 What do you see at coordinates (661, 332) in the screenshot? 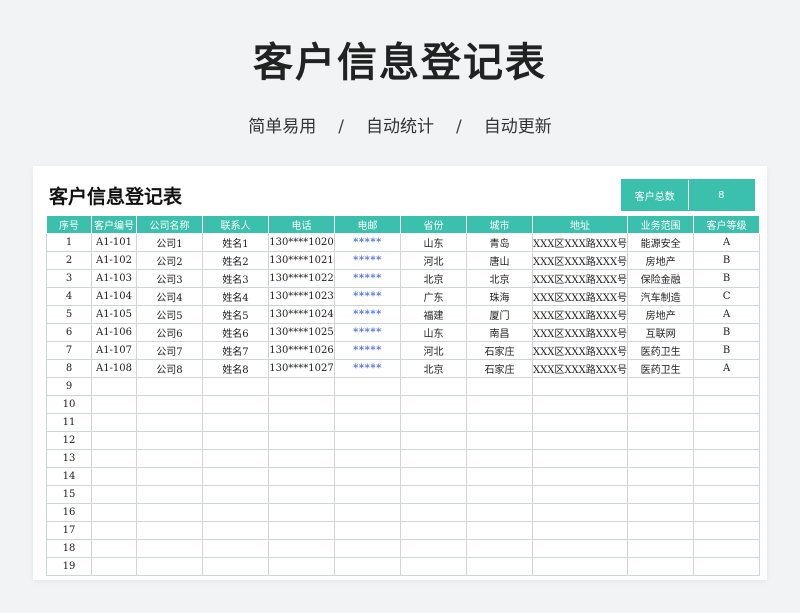
I see `cell-business: 互联网` at bounding box center [661, 332].